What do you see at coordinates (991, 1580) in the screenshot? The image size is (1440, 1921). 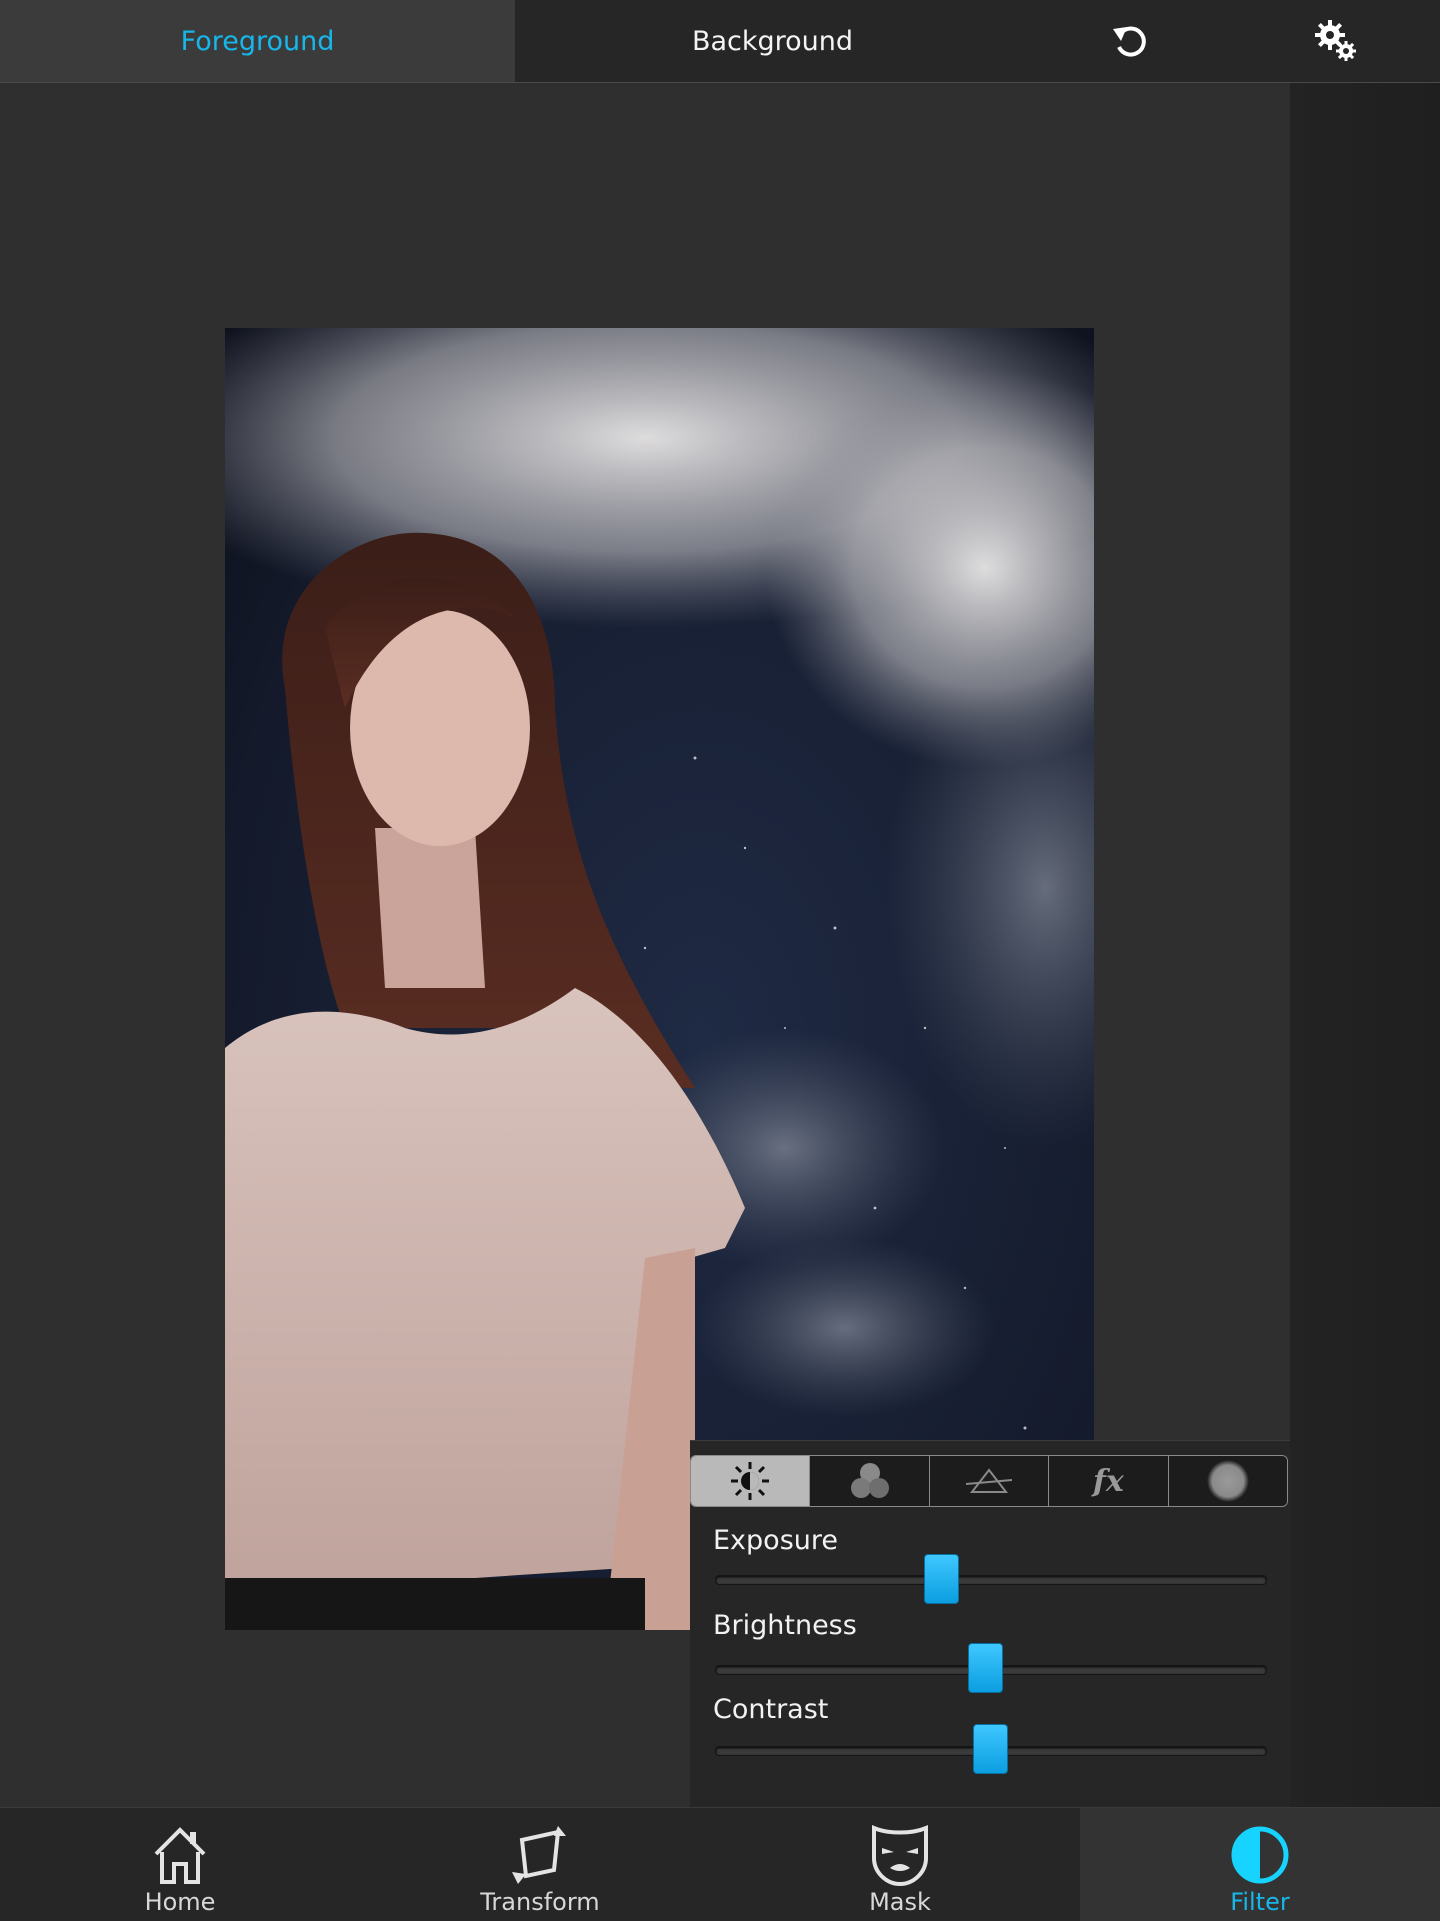 I see `exposure-slider-track` at bounding box center [991, 1580].